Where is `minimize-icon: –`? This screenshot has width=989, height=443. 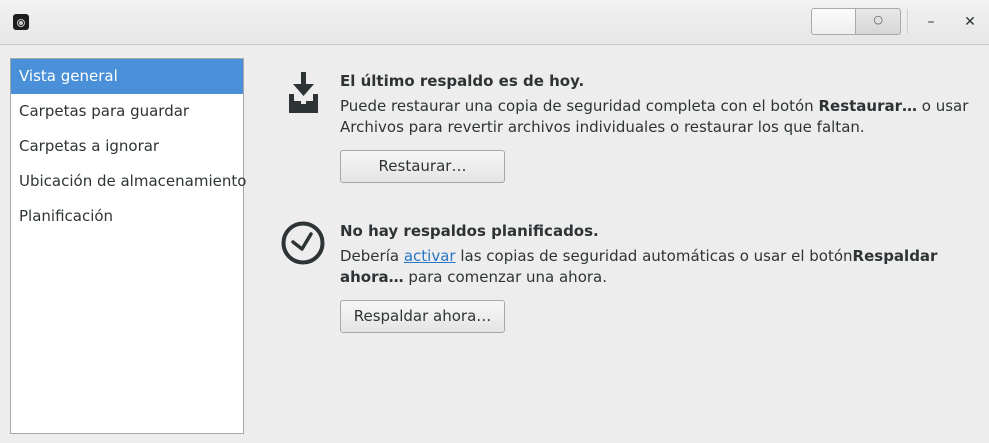 minimize-icon: – is located at coordinates (931, 22).